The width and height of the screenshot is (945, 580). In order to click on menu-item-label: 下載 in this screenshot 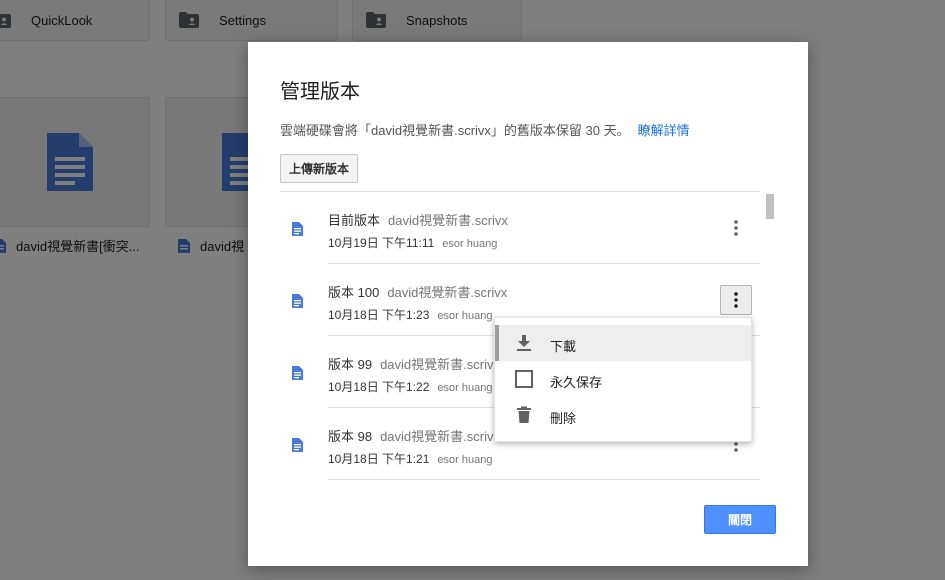, I will do `click(563, 346)`.